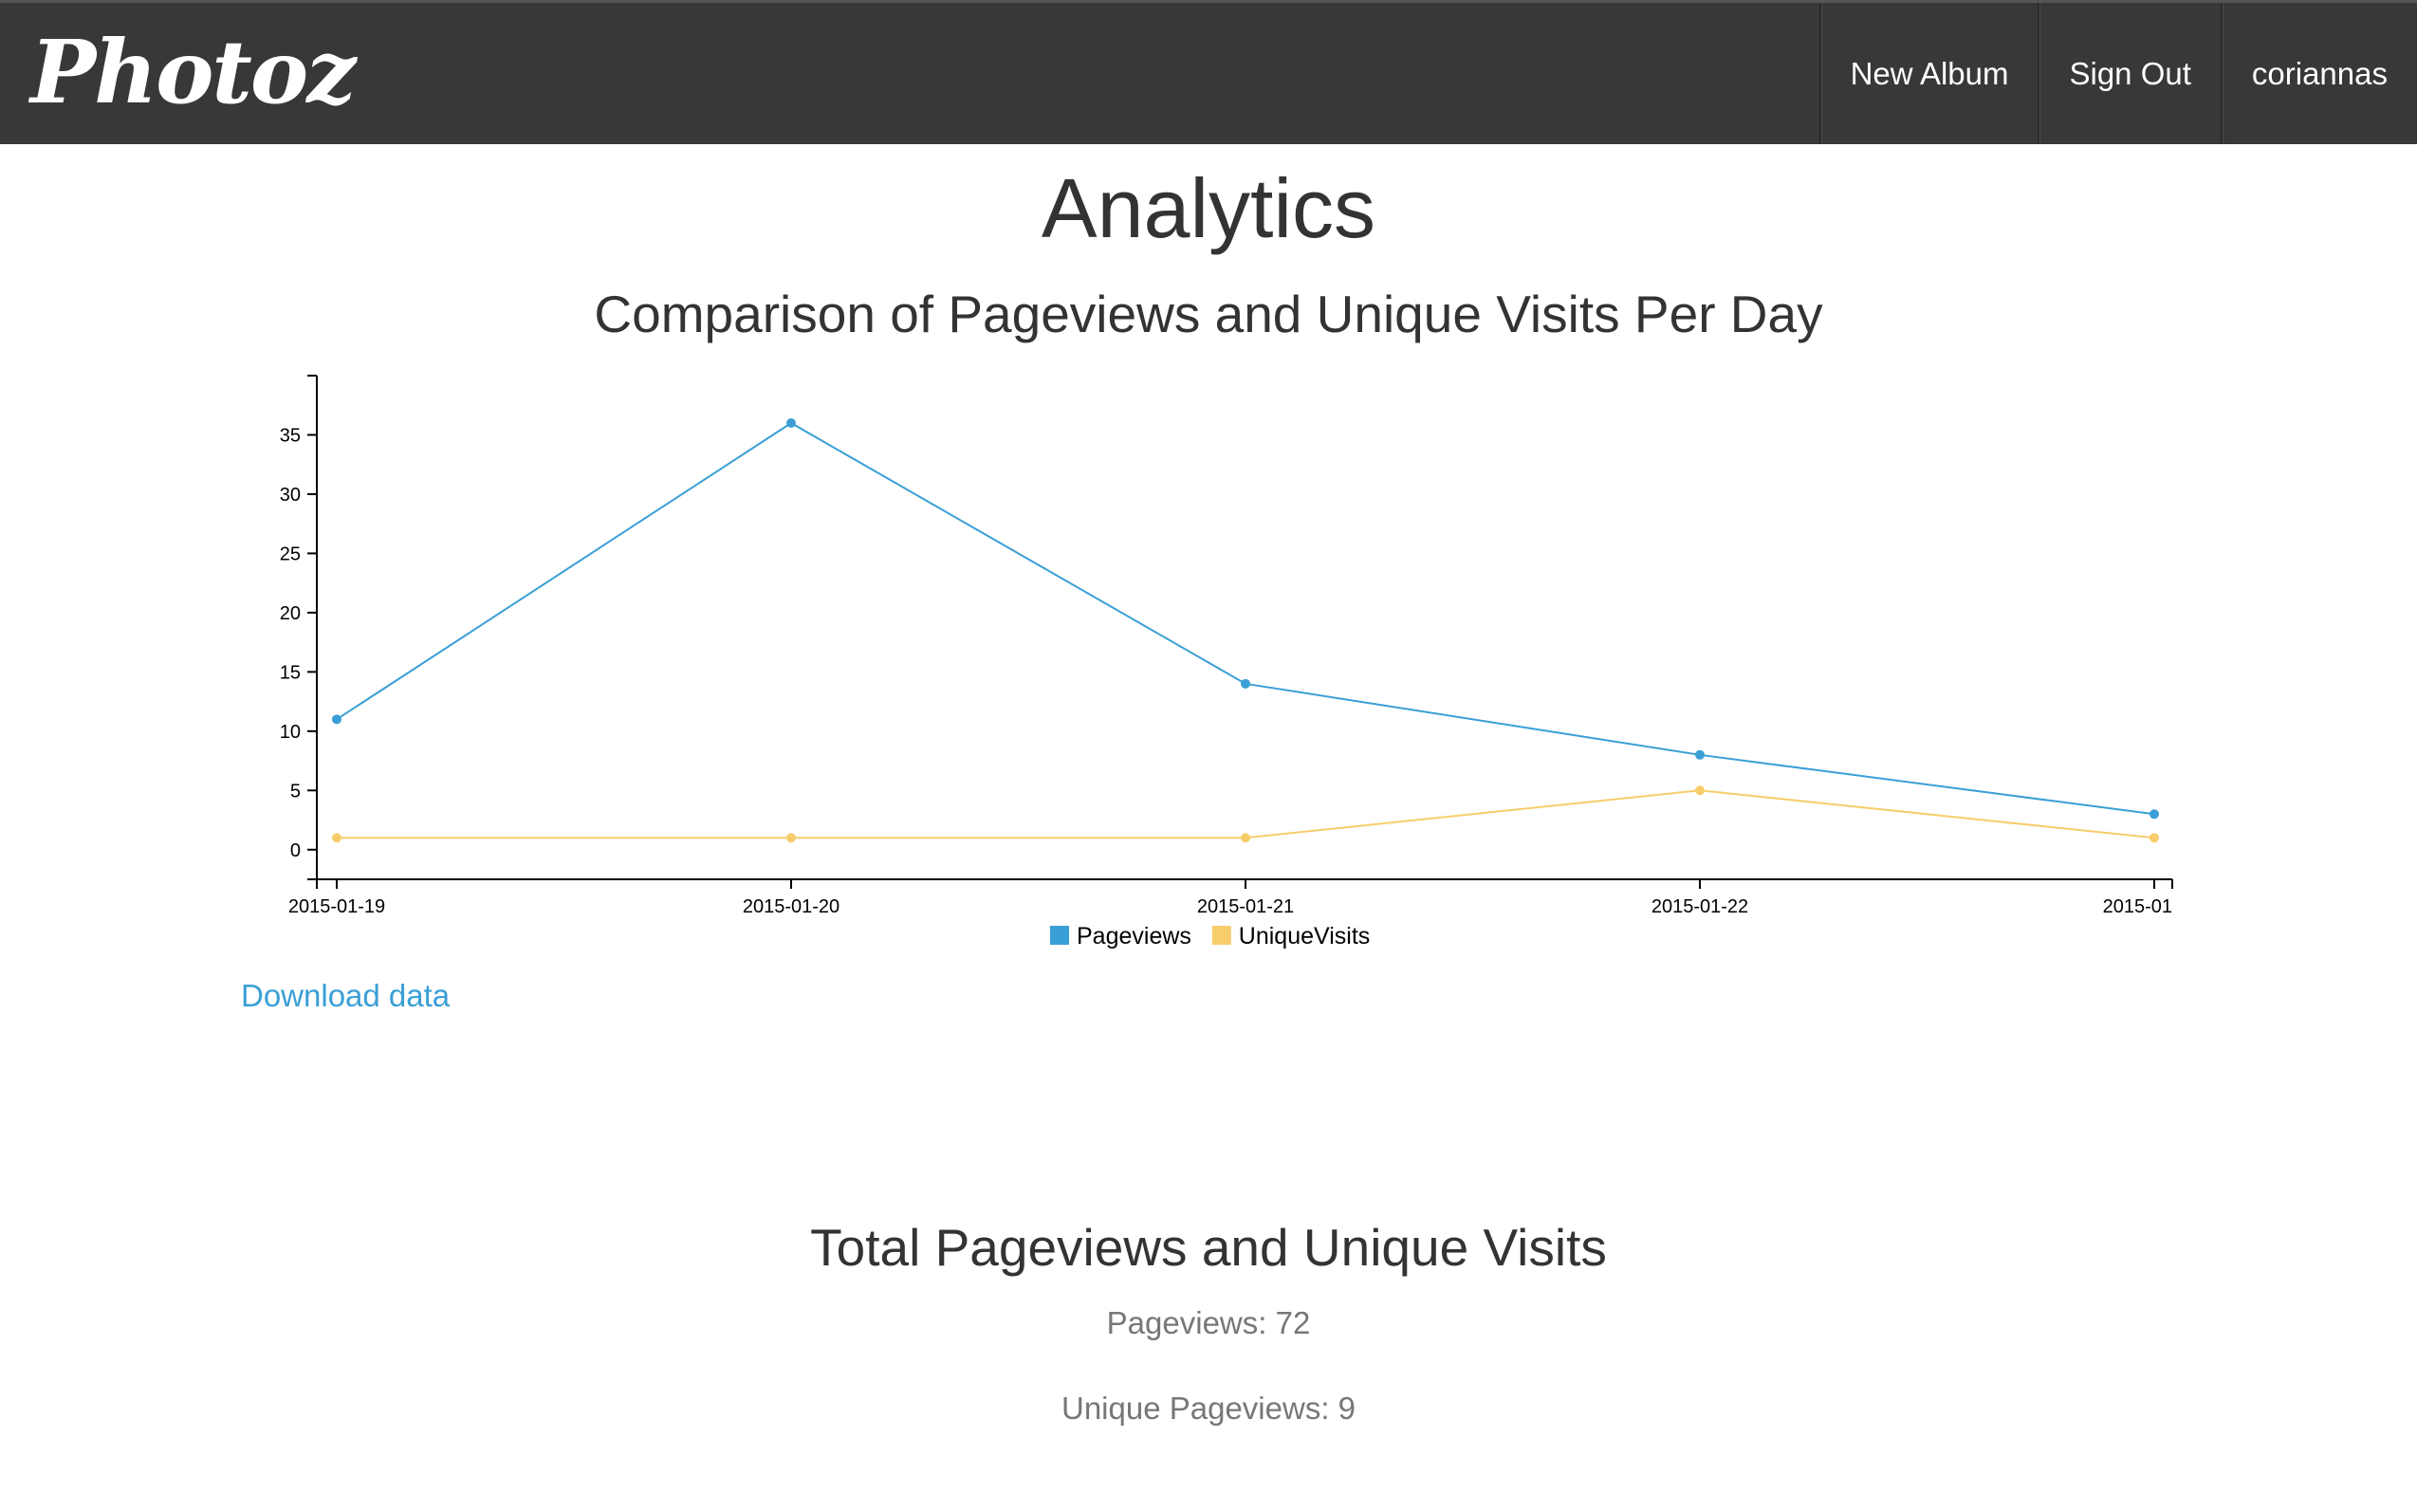 Image resolution: width=2417 pixels, height=1512 pixels. What do you see at coordinates (290, 495) in the screenshot?
I see `y-tick-label: 30` at bounding box center [290, 495].